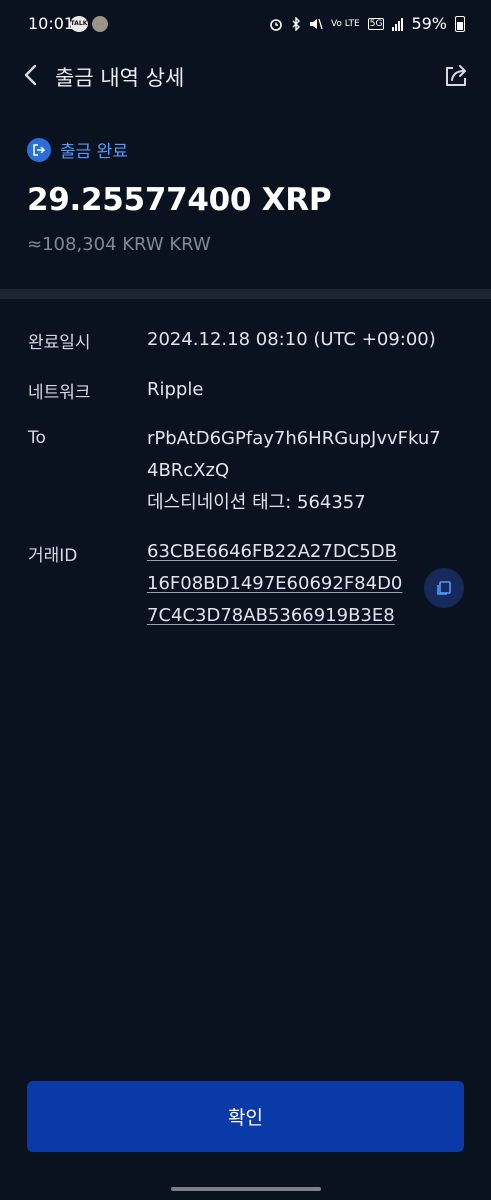 The image size is (491, 1200). I want to click on signal-icon, so click(398, 24).